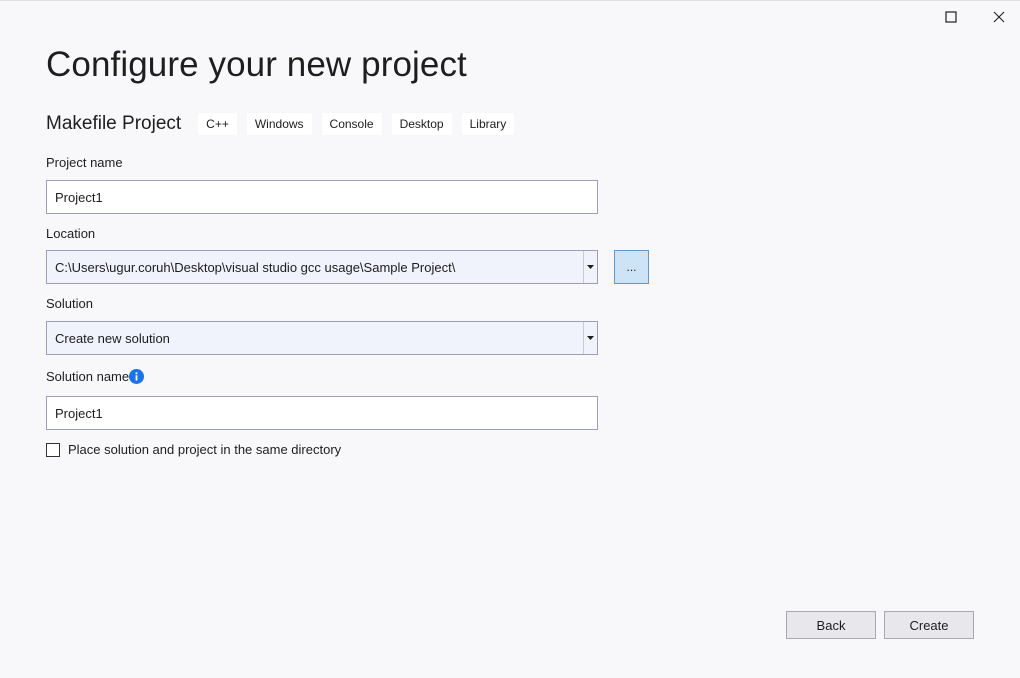 This screenshot has width=1020, height=678. I want to click on location-label: Location, so click(71, 233).